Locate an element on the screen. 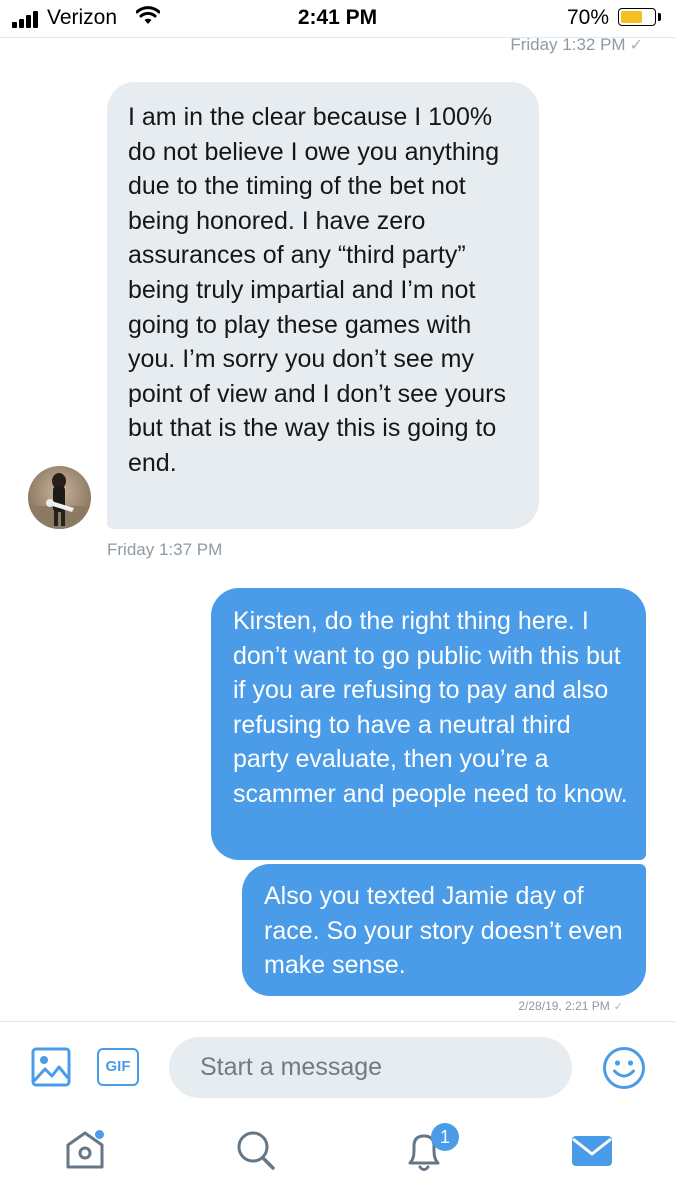  battery-percent: 70% is located at coordinates (588, 17).